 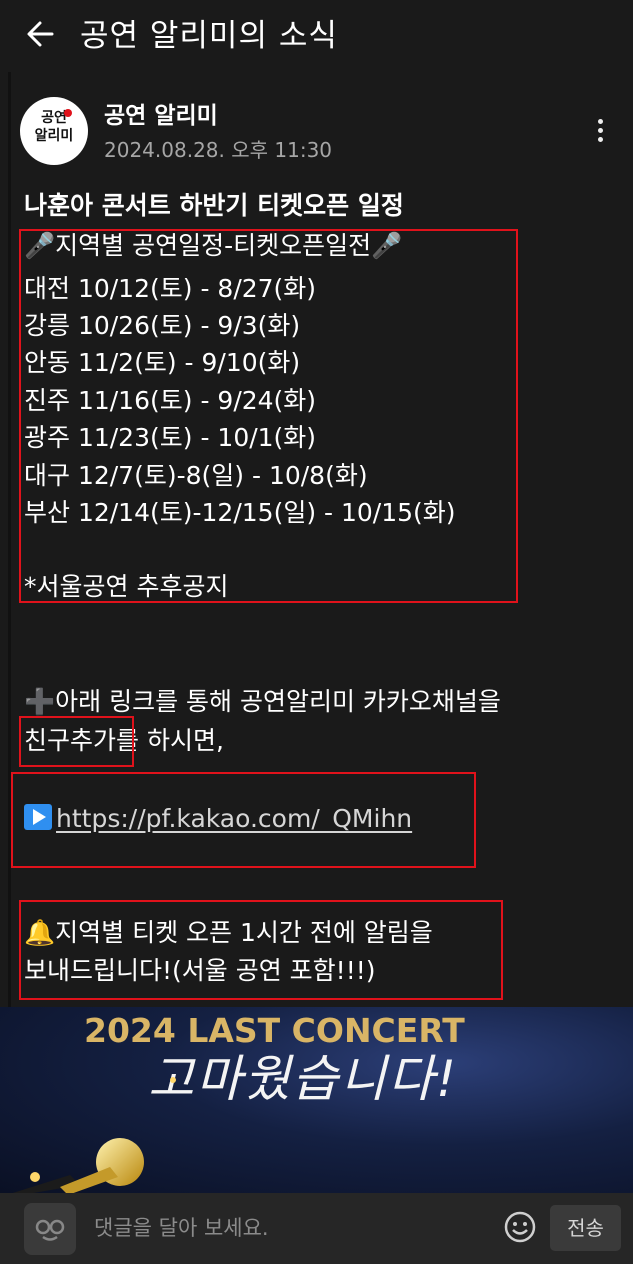 What do you see at coordinates (262, 701) in the screenshot?
I see `friend-add-text: ➕아래 링크를 통해 공연알리미 카카오채널을` at bounding box center [262, 701].